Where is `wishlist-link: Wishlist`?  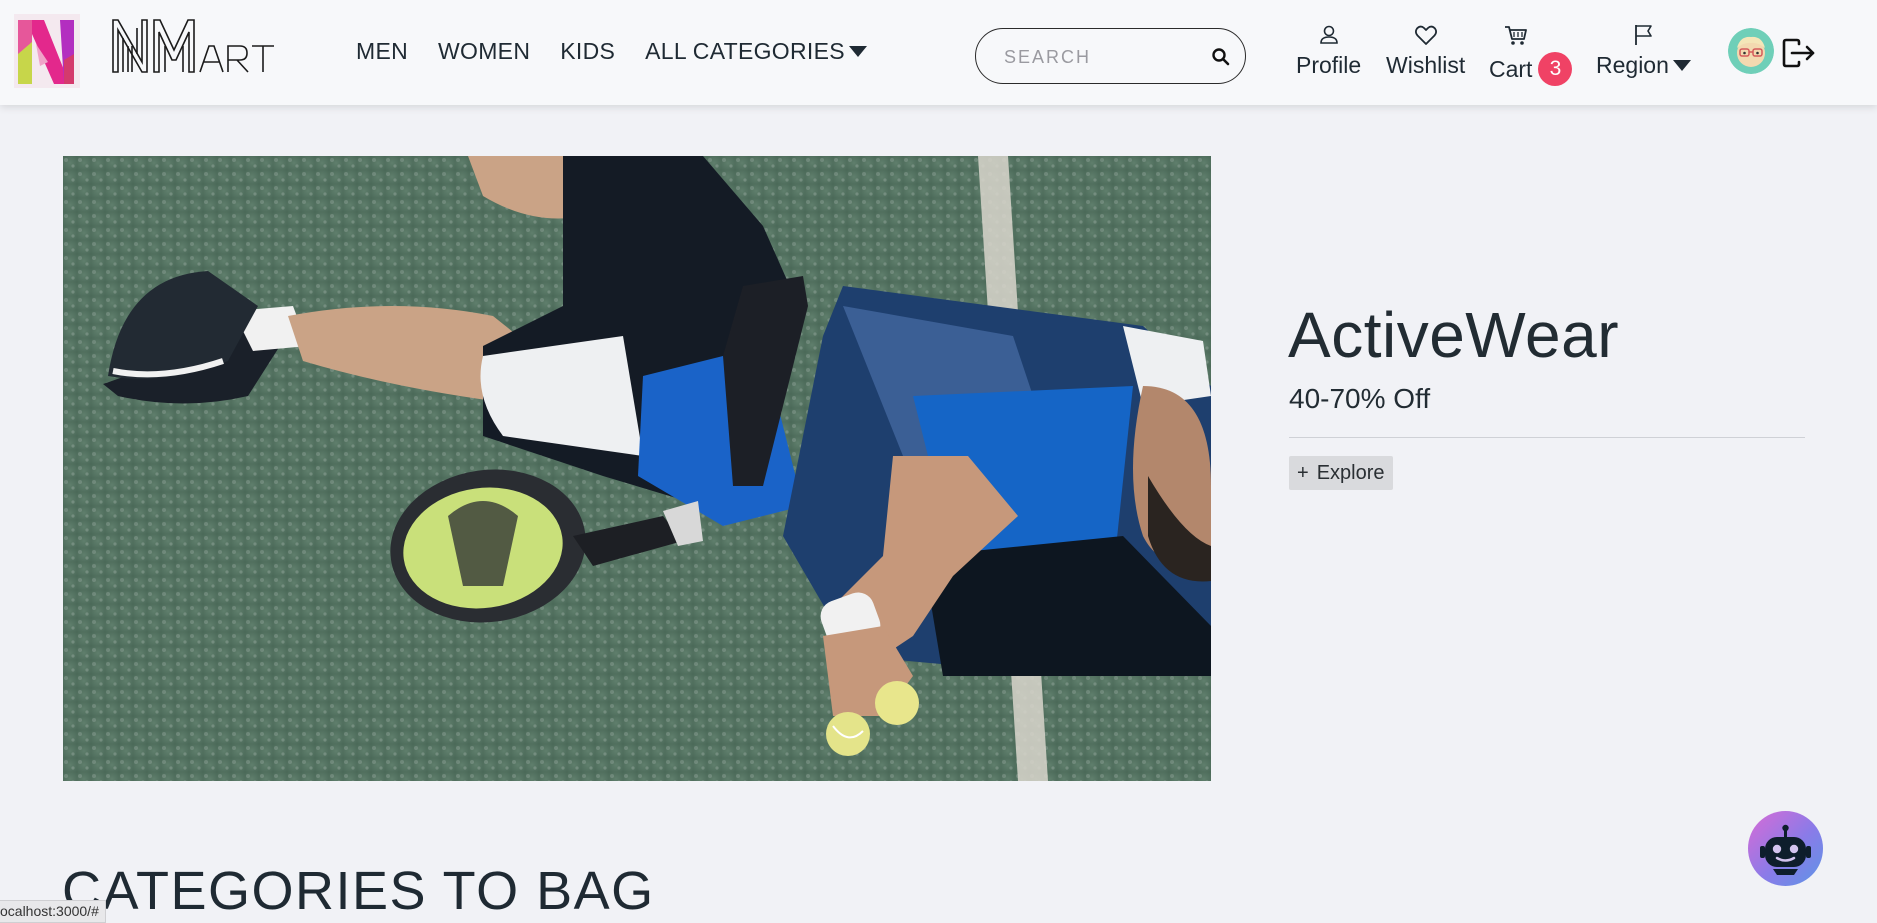
wishlist-link: Wishlist is located at coordinates (1425, 50).